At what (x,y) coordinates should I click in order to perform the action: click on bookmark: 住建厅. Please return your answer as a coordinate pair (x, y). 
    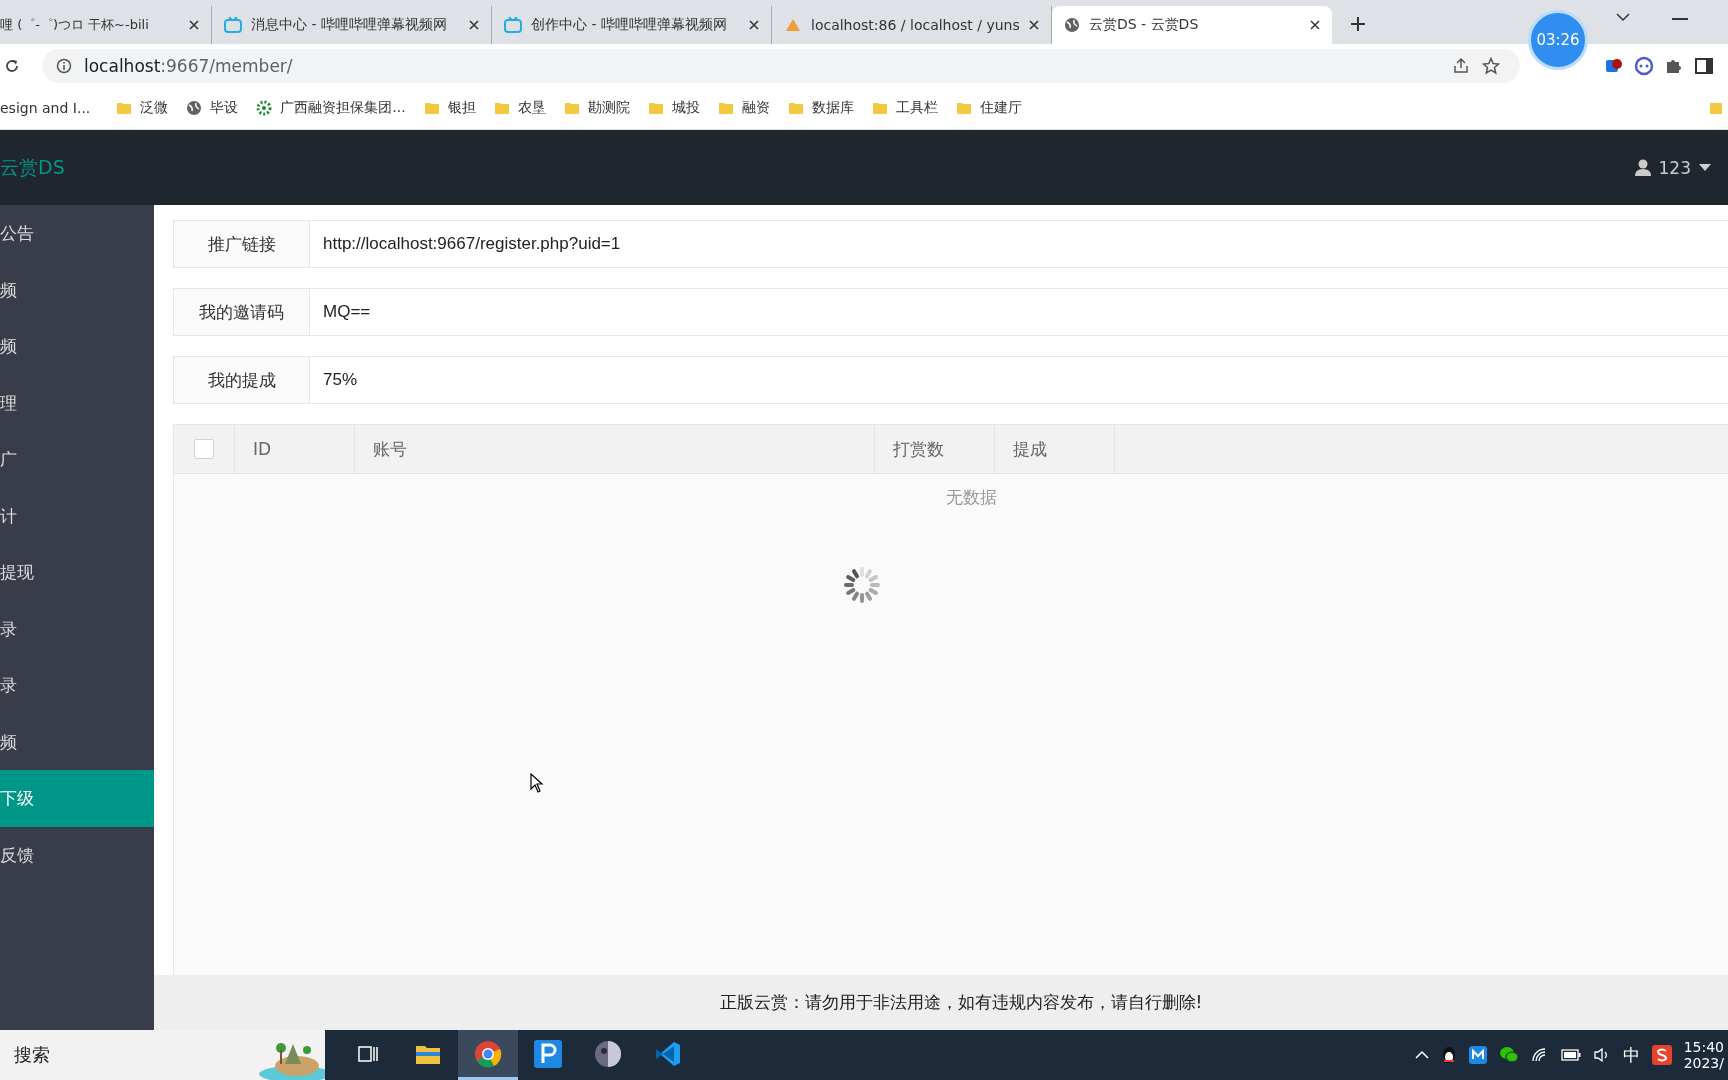
    Looking at the image, I should click on (988, 108).